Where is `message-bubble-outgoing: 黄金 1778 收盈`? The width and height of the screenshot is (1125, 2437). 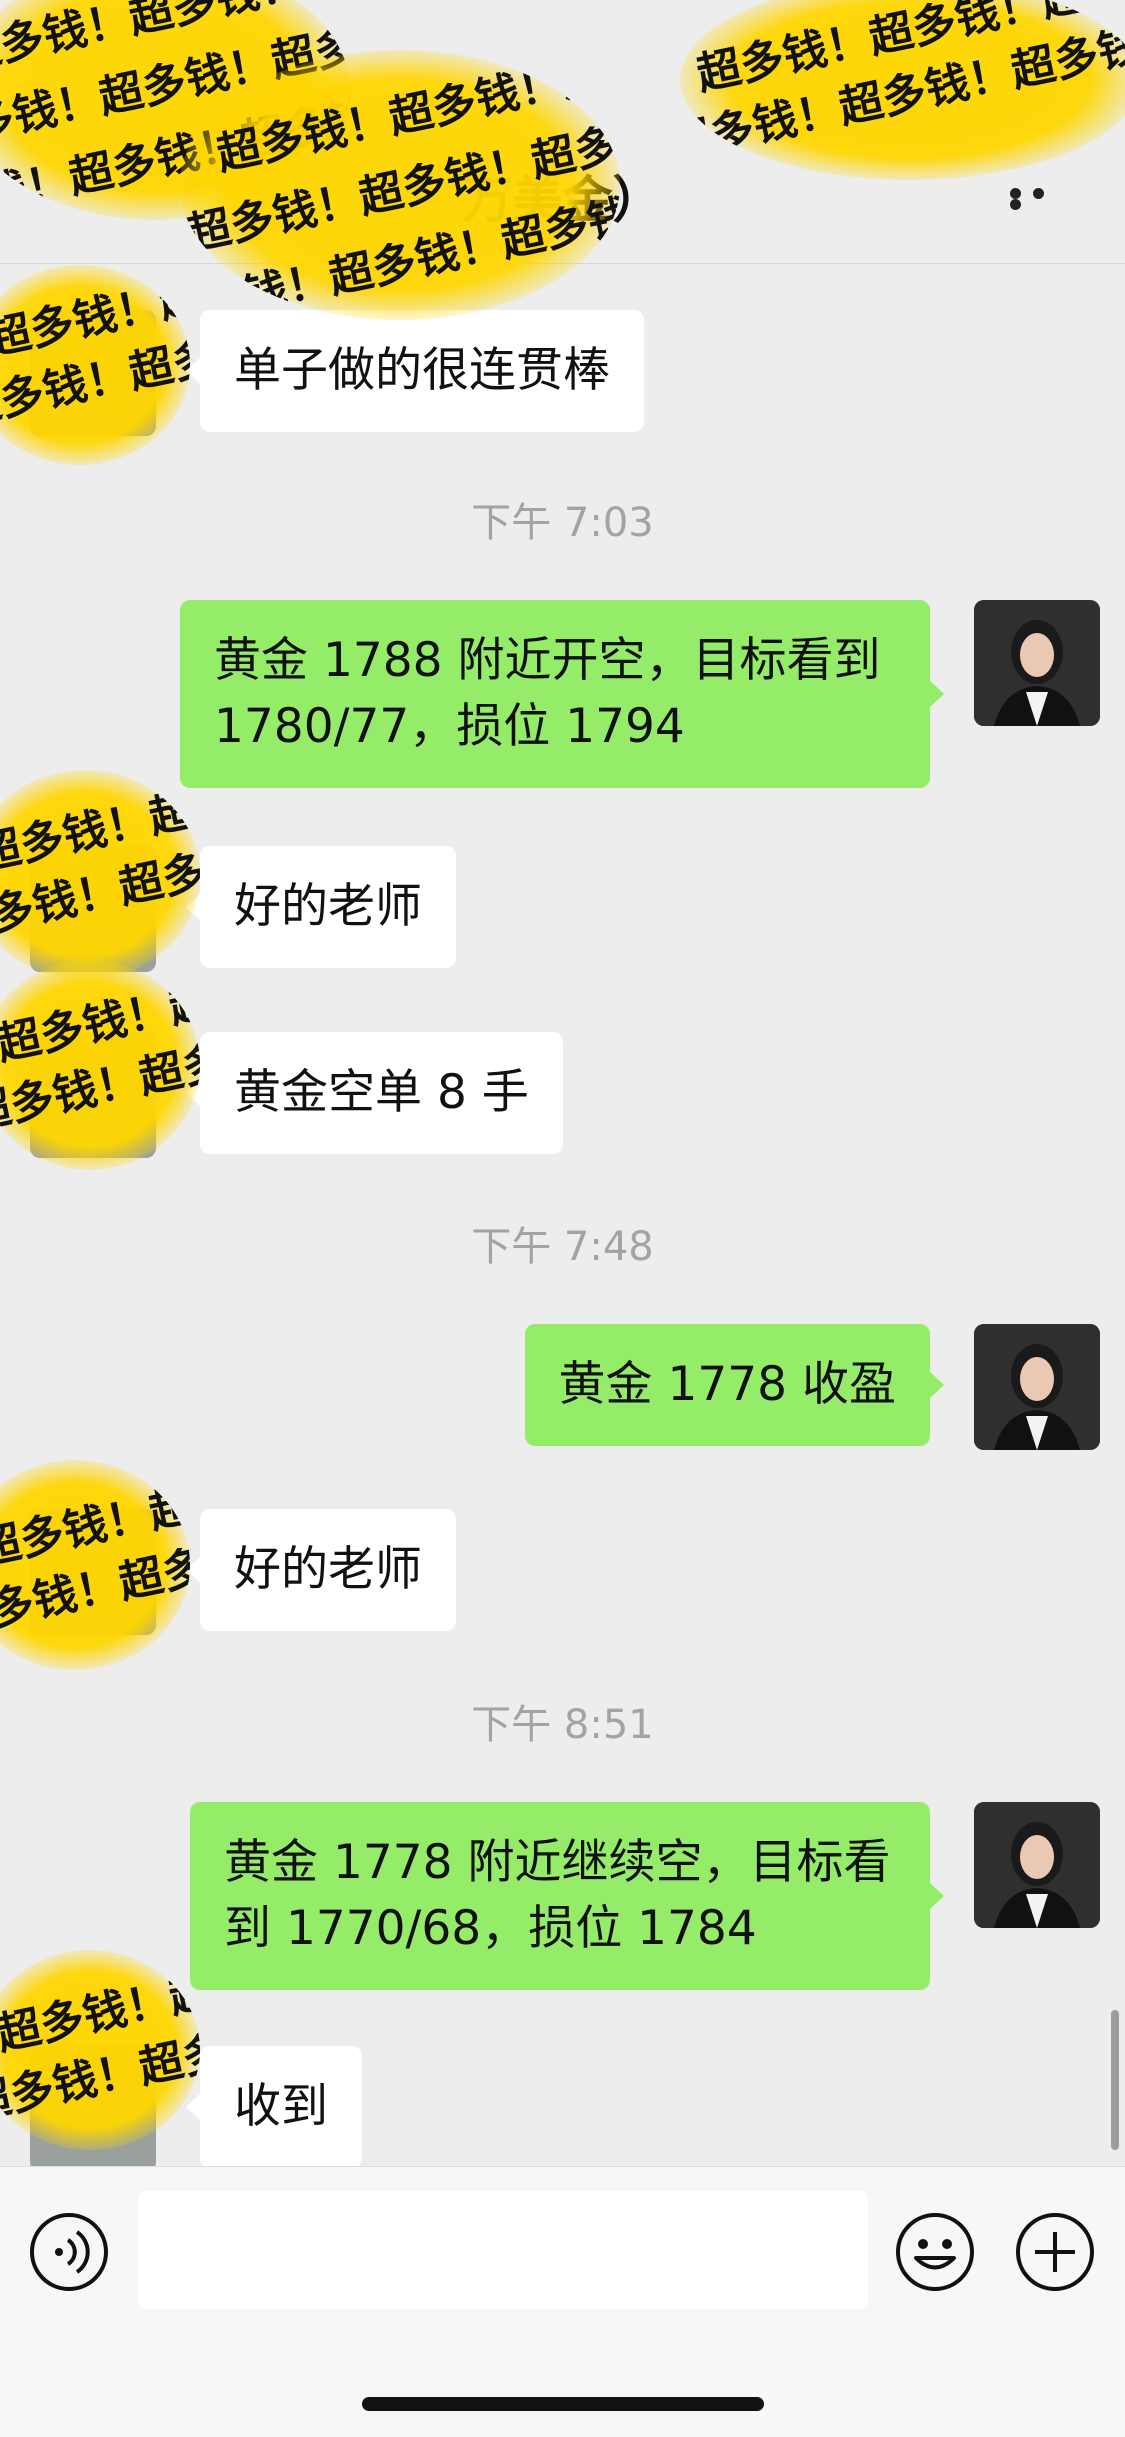
message-bubble-outgoing: 黄金 1778 收盈 is located at coordinates (734, 1385).